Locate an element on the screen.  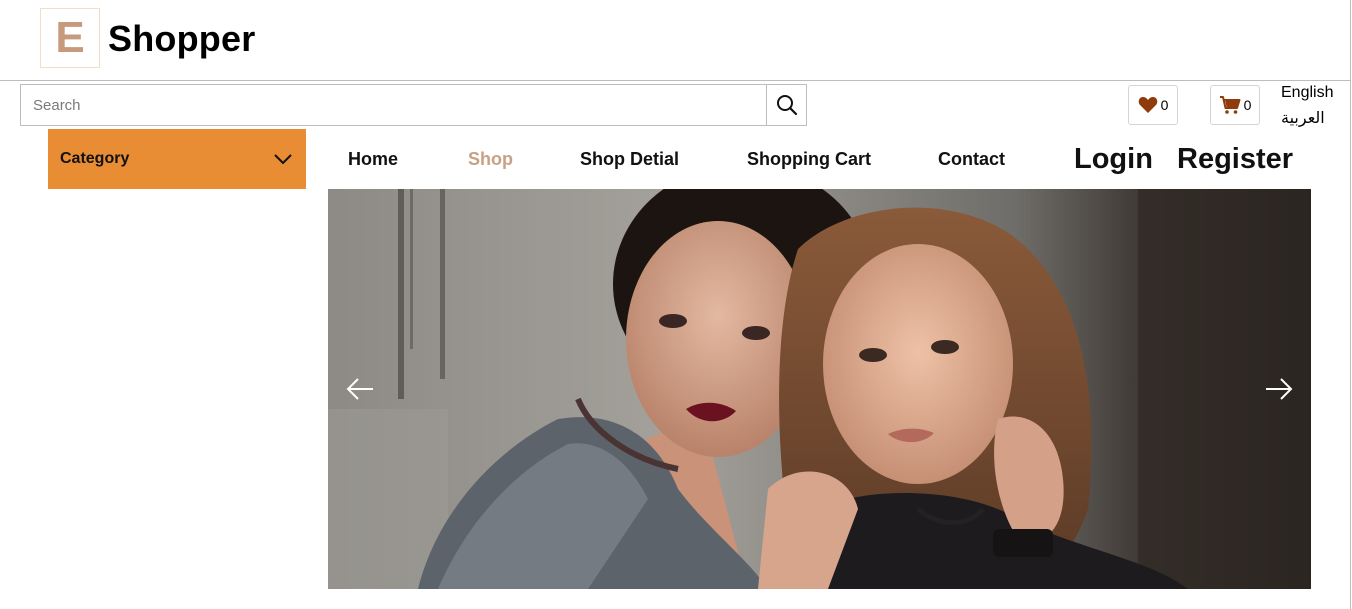
carousel-next-button is located at coordinates (1279, 389).